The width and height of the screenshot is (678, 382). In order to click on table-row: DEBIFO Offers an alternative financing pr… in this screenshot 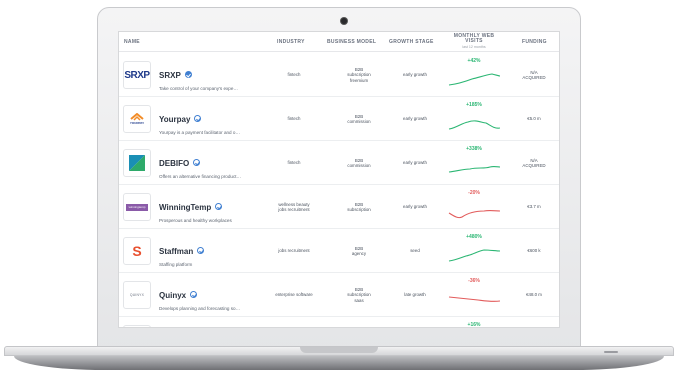, I will do `click(339, 163)`.